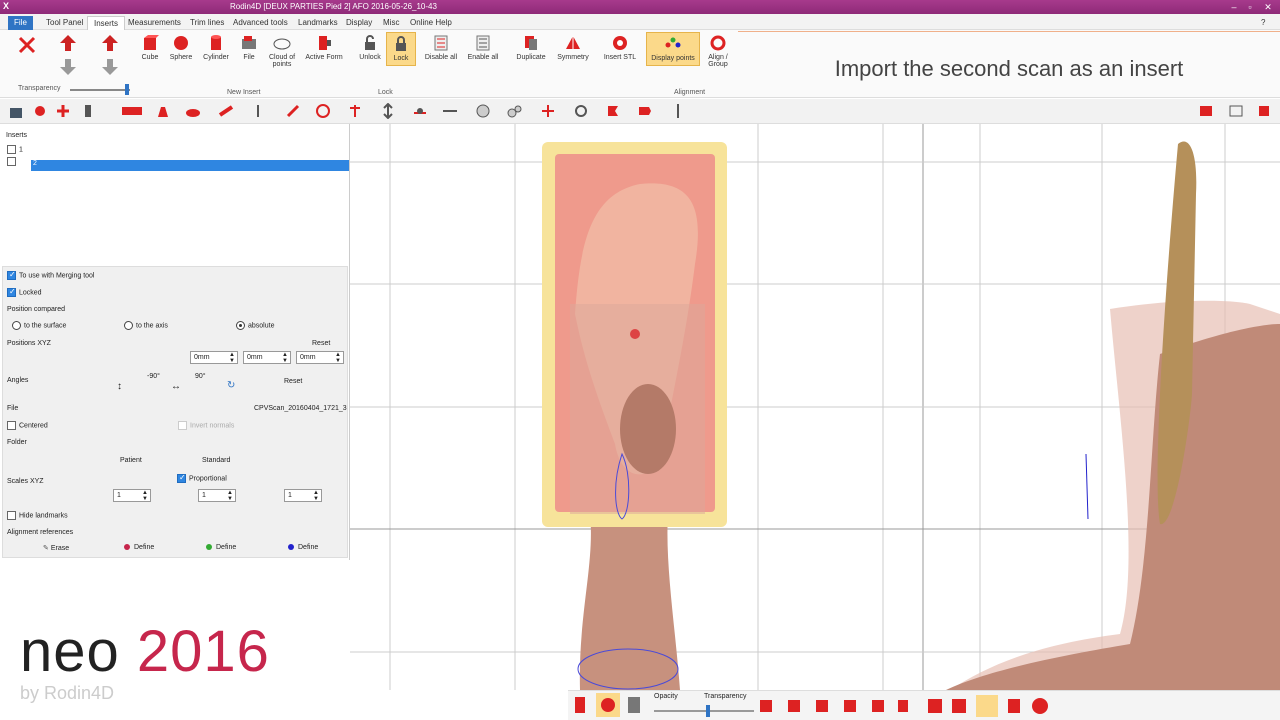  Describe the element at coordinates (190, 165) in the screenshot. I see `insert-item-2: 2` at that location.